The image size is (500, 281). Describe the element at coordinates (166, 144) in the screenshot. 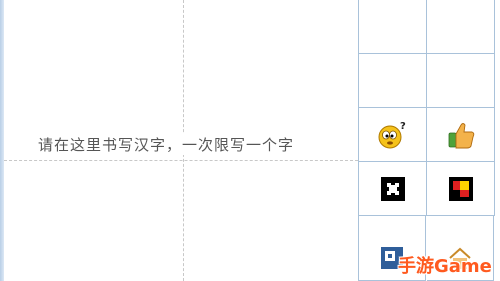

I see `handwriting-prompt: 请在这里书写汉字，一次限写一个字` at that location.